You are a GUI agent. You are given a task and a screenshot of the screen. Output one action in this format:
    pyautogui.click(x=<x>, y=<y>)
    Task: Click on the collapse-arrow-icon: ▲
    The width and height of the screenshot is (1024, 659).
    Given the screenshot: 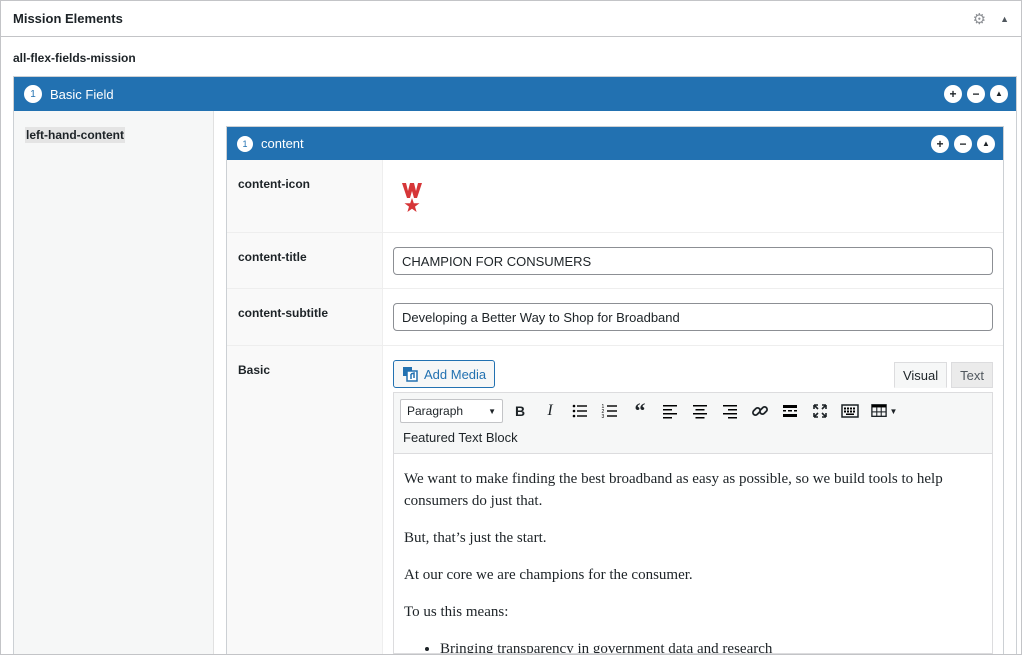 What is the action you would take?
    pyautogui.click(x=1004, y=19)
    